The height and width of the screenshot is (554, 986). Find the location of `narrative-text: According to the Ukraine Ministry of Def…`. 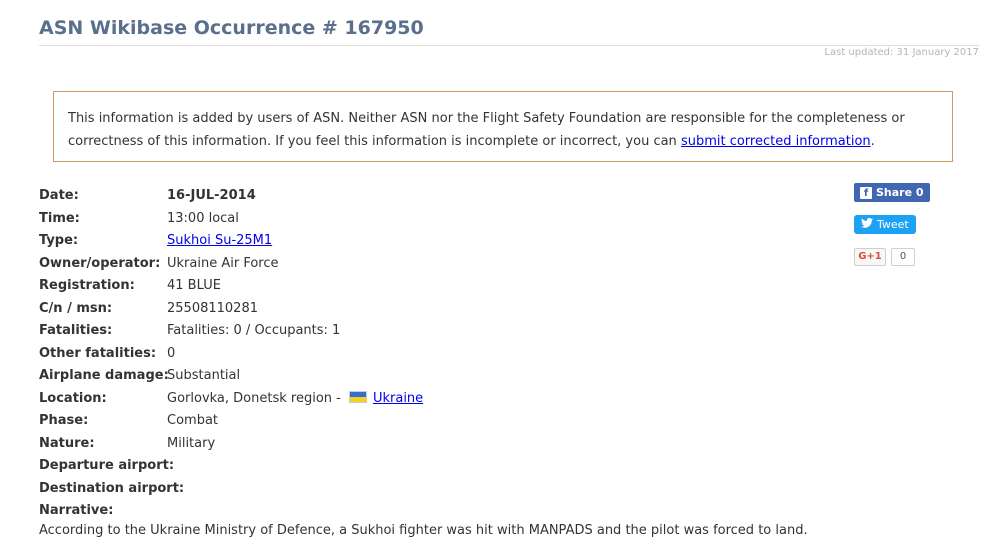

narrative-text: According to the Ukraine Ministry of Def… is located at coordinates (423, 530).